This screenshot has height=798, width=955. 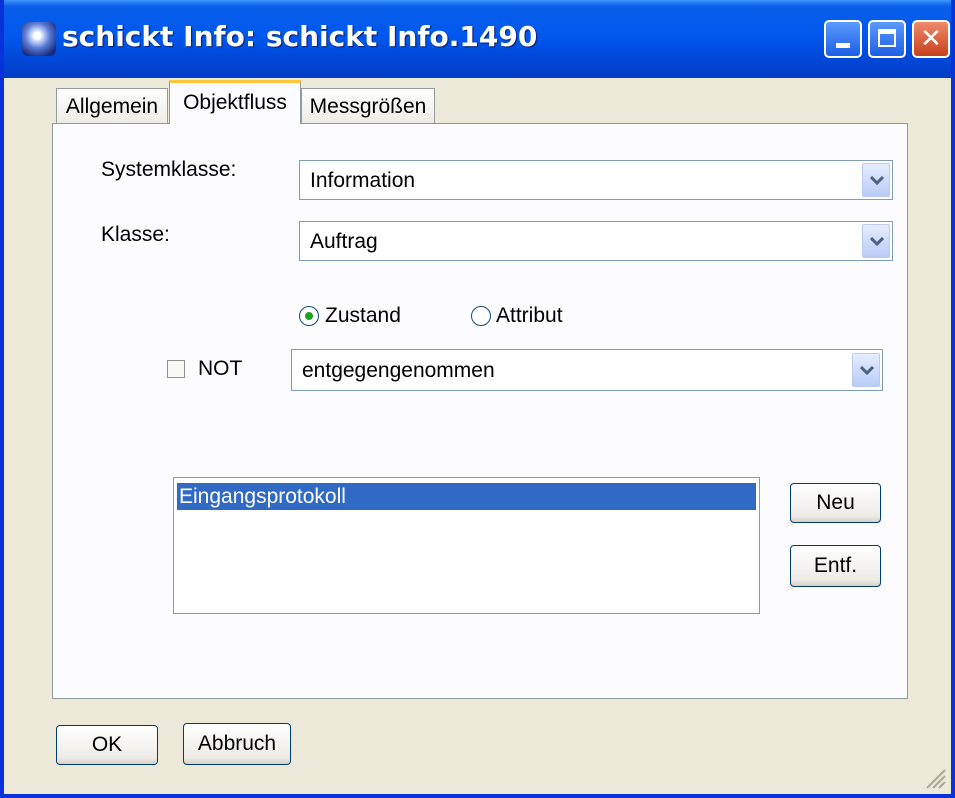 What do you see at coordinates (481, 316) in the screenshot?
I see `radio-attribut` at bounding box center [481, 316].